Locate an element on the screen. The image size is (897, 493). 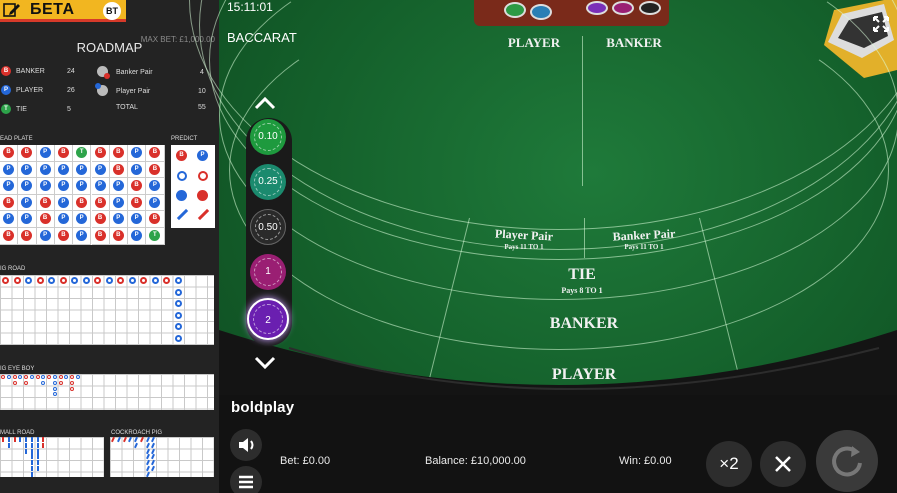
chip-value: 0.10 is located at coordinates (268, 136).